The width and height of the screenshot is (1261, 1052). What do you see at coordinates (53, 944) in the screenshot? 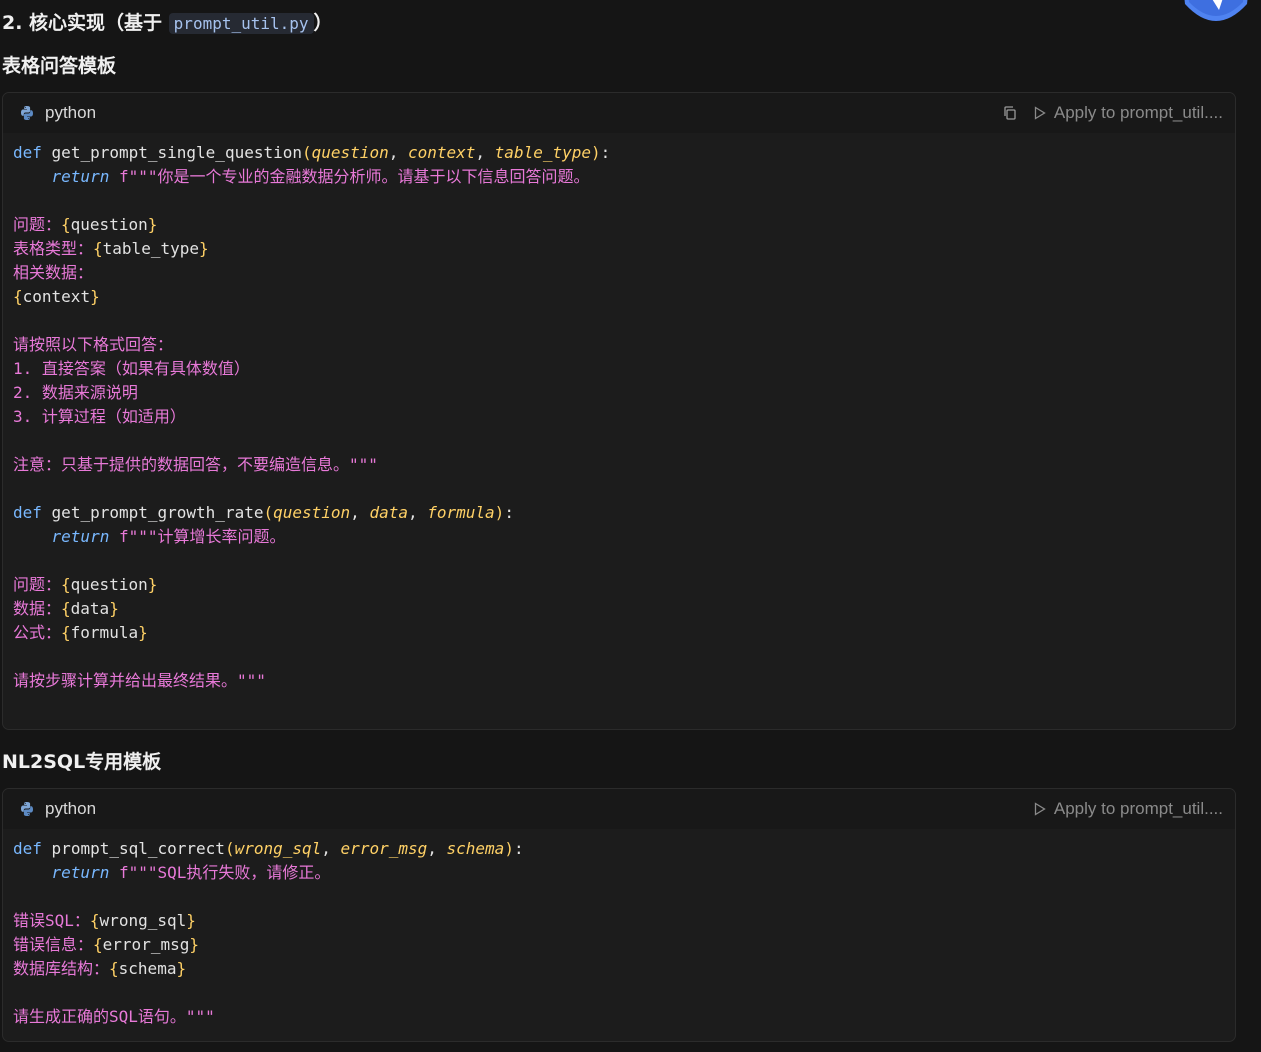
I see `string-token: 错误信息：` at bounding box center [53, 944].